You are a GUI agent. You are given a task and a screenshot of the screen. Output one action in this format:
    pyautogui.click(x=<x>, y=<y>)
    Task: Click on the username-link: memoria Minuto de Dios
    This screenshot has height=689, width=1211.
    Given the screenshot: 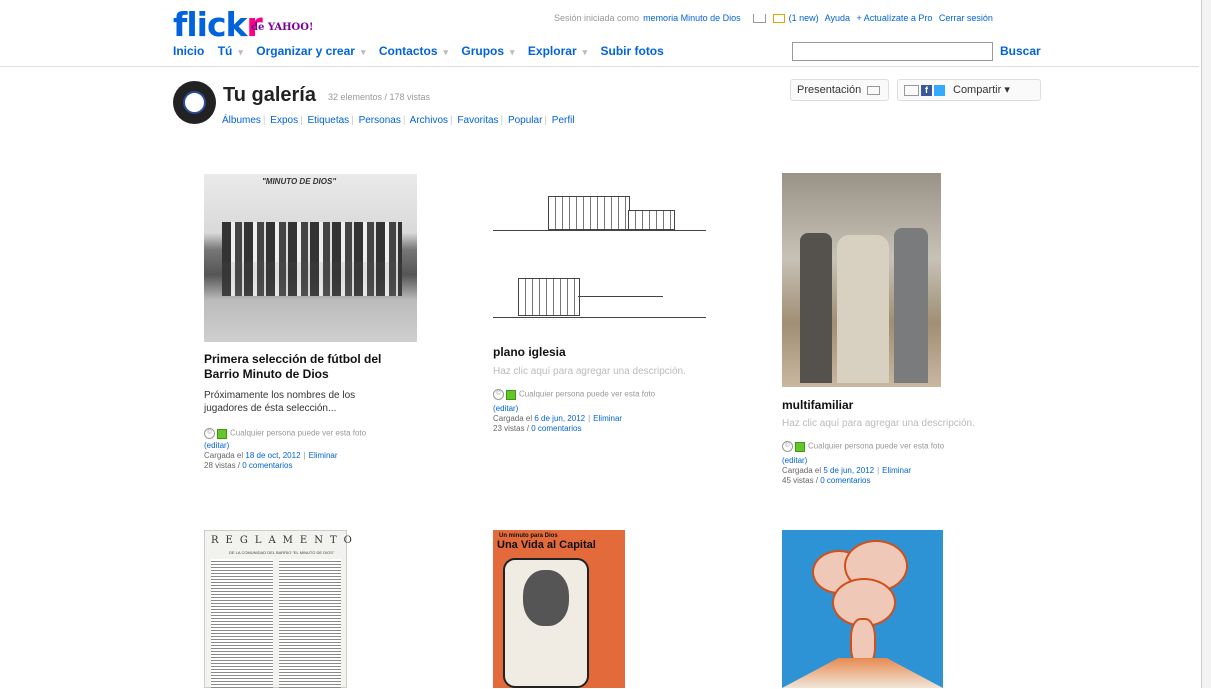 What is the action you would take?
    pyautogui.click(x=692, y=18)
    